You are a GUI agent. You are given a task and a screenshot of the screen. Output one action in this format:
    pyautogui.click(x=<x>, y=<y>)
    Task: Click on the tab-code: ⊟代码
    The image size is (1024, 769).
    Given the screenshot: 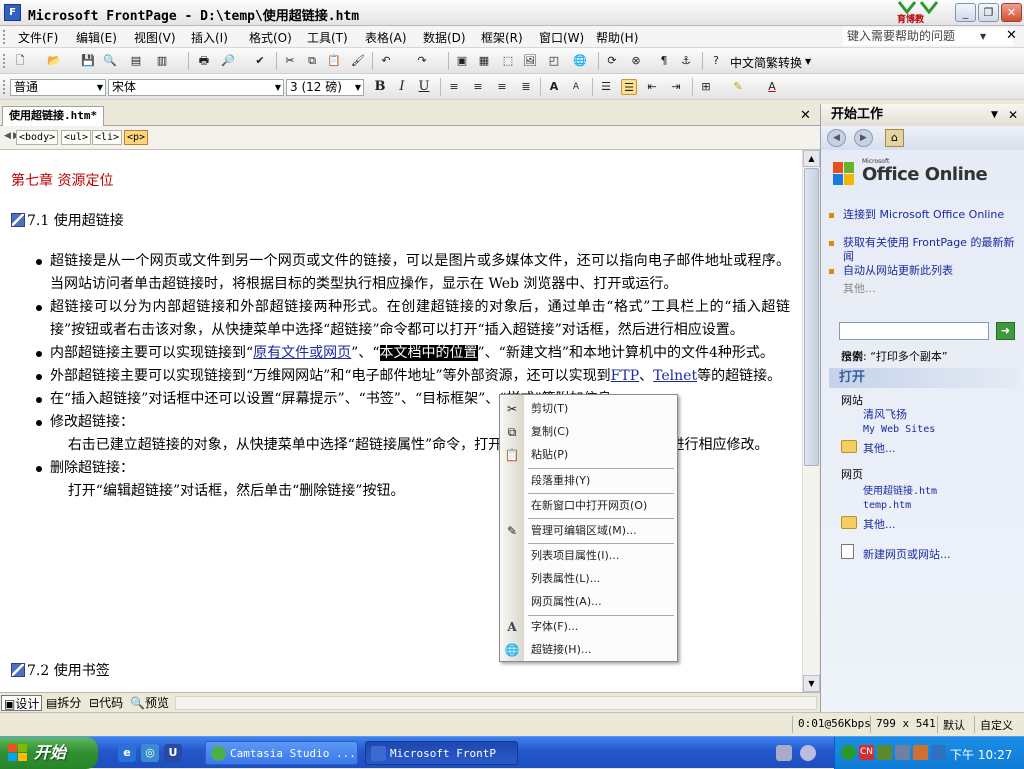 What is the action you would take?
    pyautogui.click(x=106, y=703)
    